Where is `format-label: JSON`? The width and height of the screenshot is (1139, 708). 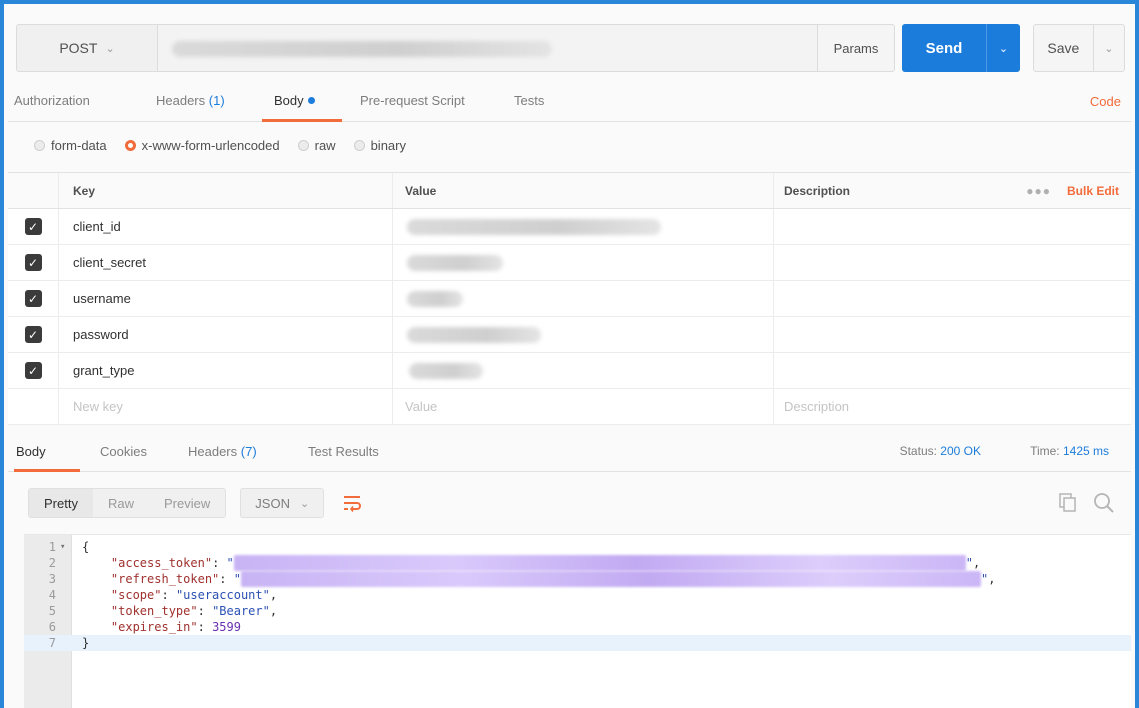 format-label: JSON is located at coordinates (272, 503).